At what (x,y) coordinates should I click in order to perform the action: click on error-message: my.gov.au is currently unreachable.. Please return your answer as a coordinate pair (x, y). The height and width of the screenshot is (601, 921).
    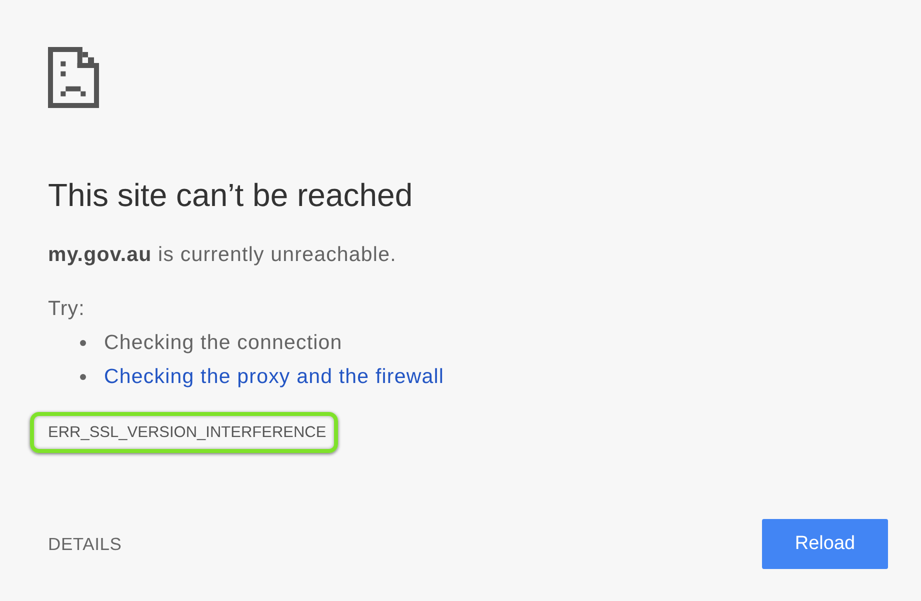
    Looking at the image, I should click on (222, 255).